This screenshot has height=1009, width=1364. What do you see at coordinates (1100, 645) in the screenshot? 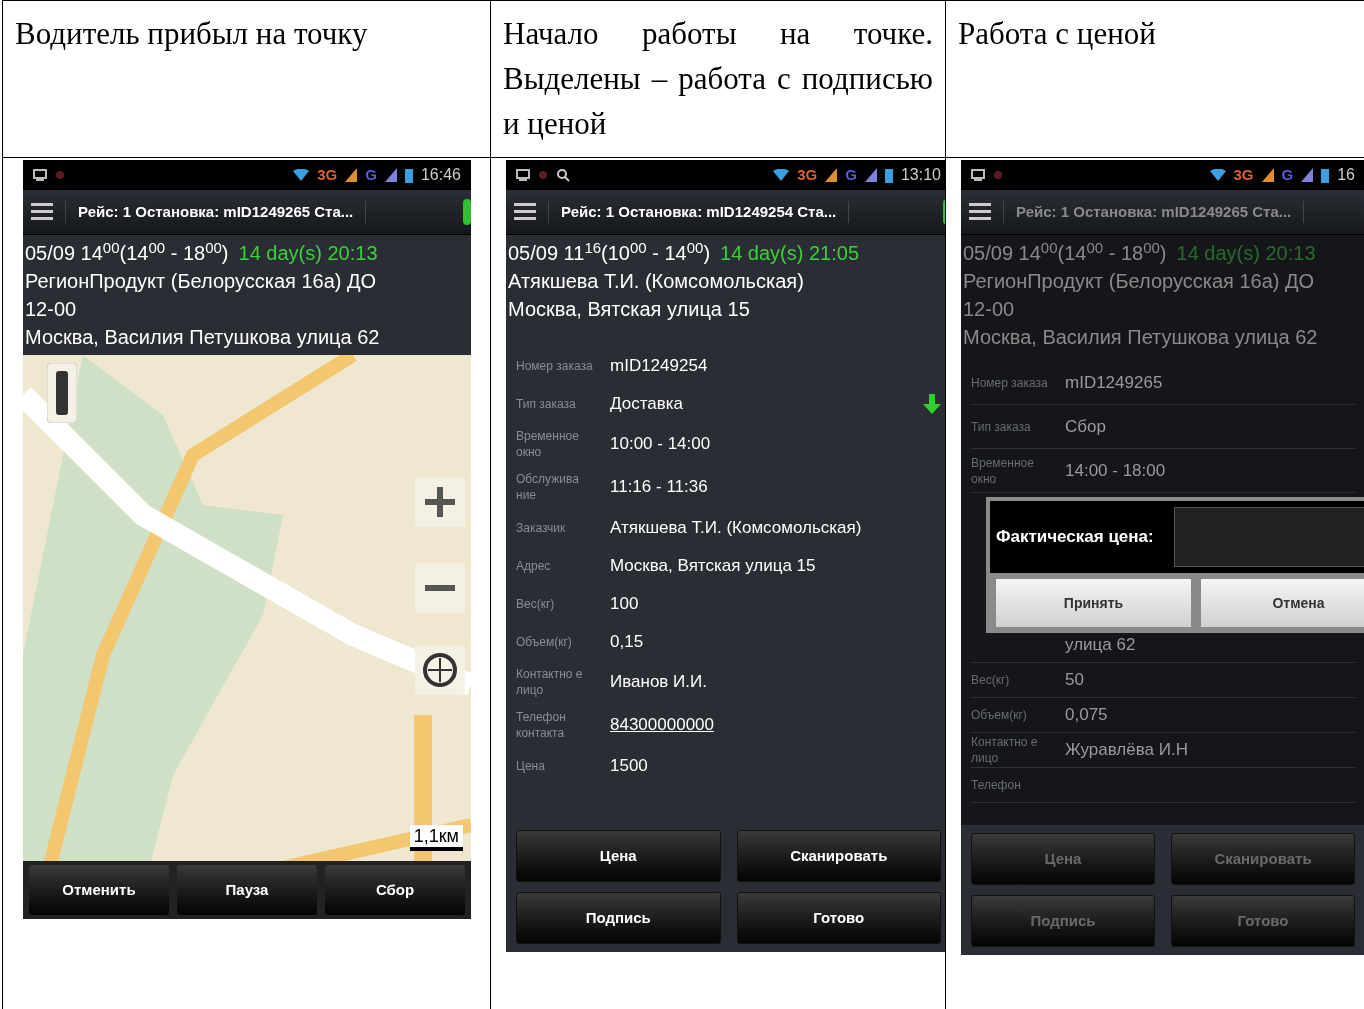
I see `field-value: улица 62` at bounding box center [1100, 645].